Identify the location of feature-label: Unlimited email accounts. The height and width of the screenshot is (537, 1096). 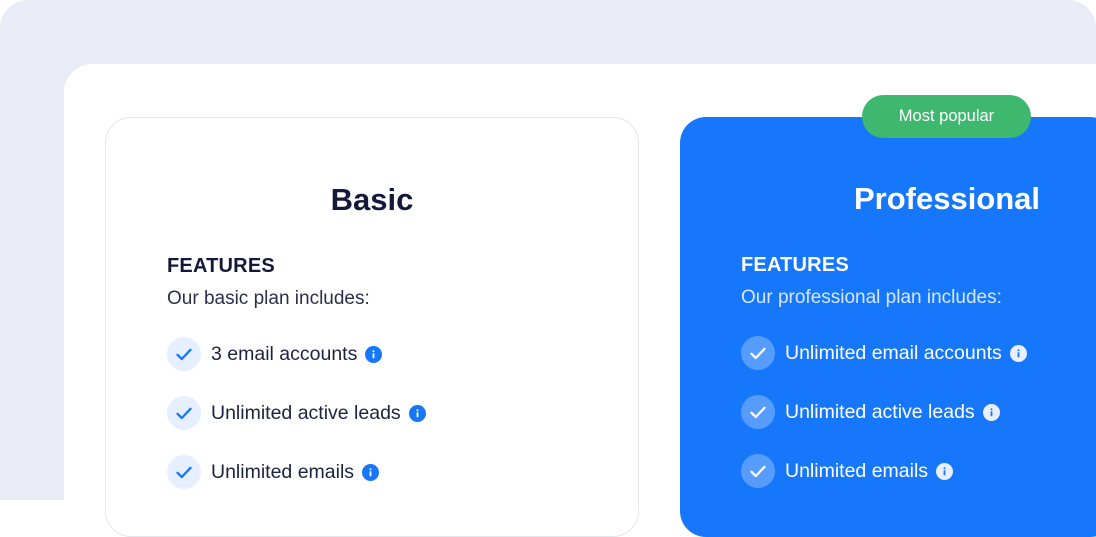
(893, 352).